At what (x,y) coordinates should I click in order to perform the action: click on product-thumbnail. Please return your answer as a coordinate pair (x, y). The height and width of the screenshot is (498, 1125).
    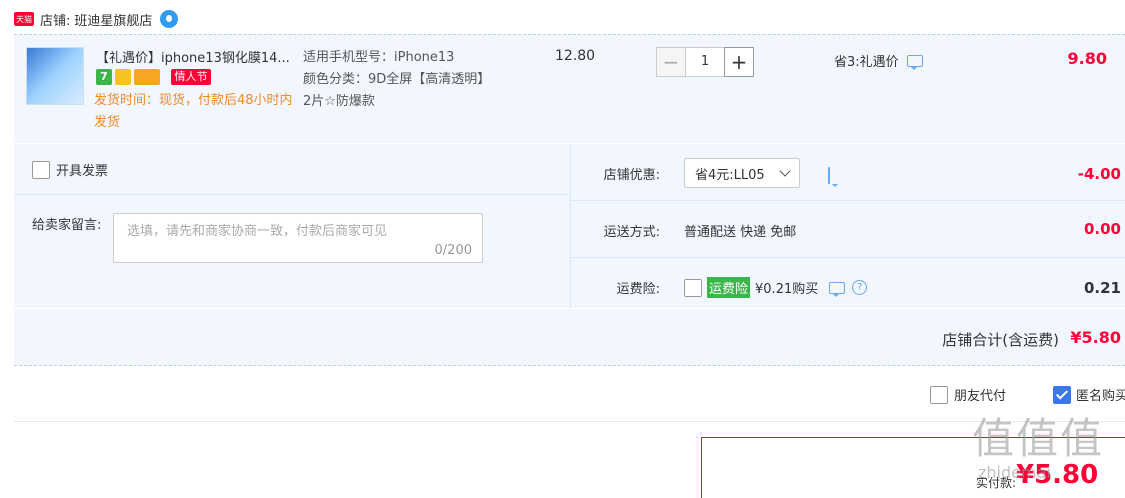
    Looking at the image, I should click on (55, 76).